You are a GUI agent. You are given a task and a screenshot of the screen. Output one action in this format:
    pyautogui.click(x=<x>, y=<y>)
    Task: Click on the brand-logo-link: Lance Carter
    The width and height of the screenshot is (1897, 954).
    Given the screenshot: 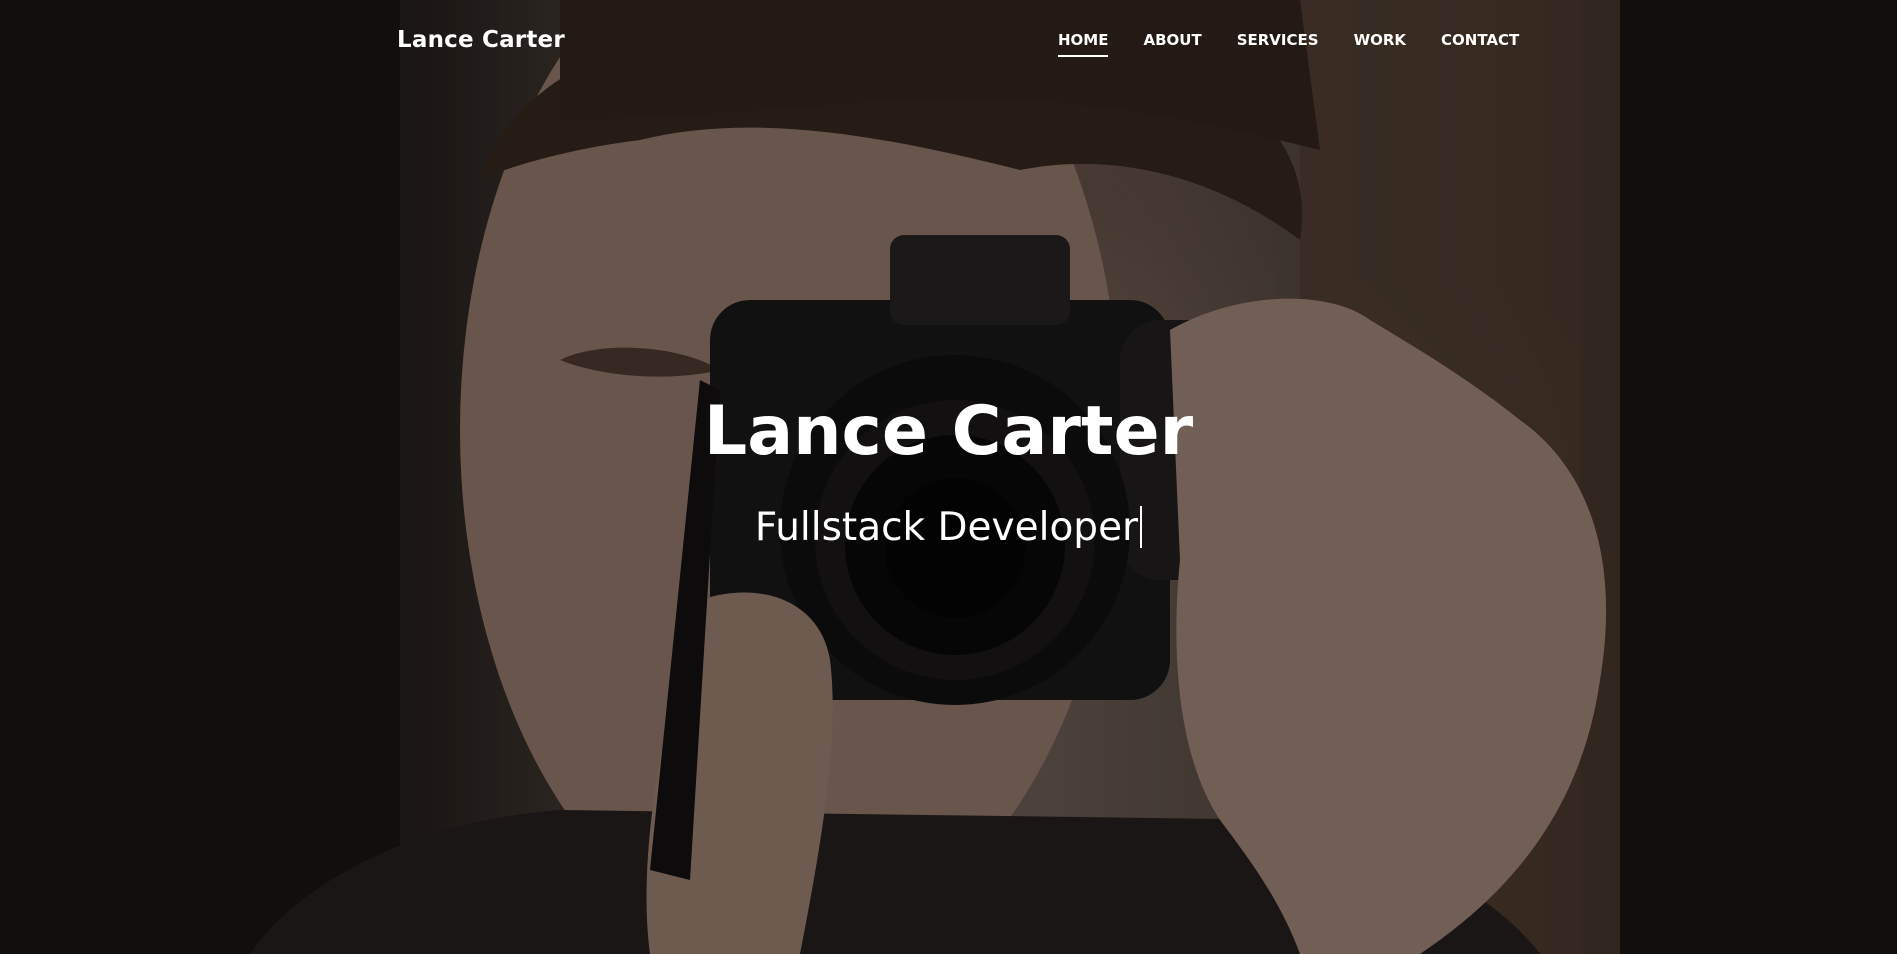 What is the action you would take?
    pyautogui.click(x=481, y=40)
    